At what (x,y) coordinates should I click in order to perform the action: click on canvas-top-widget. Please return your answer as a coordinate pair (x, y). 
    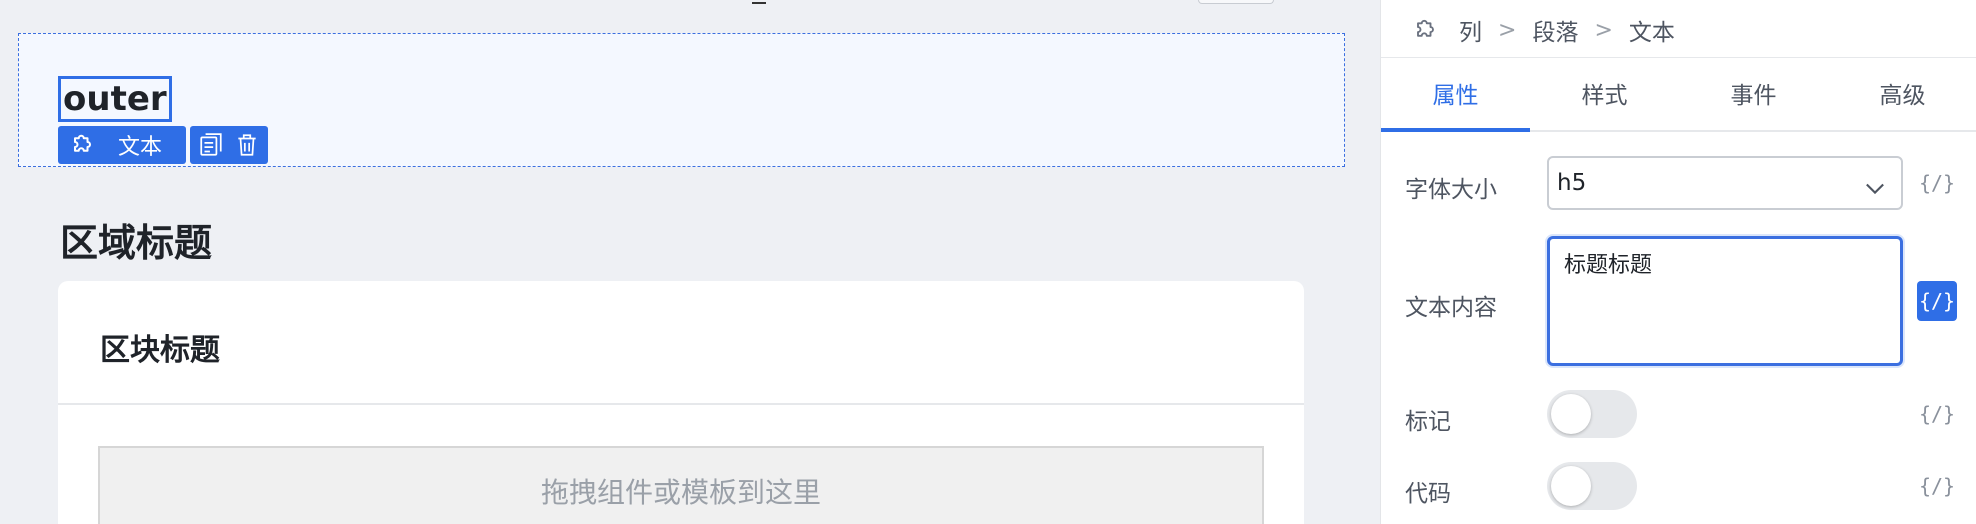
    Looking at the image, I should click on (1236, 2).